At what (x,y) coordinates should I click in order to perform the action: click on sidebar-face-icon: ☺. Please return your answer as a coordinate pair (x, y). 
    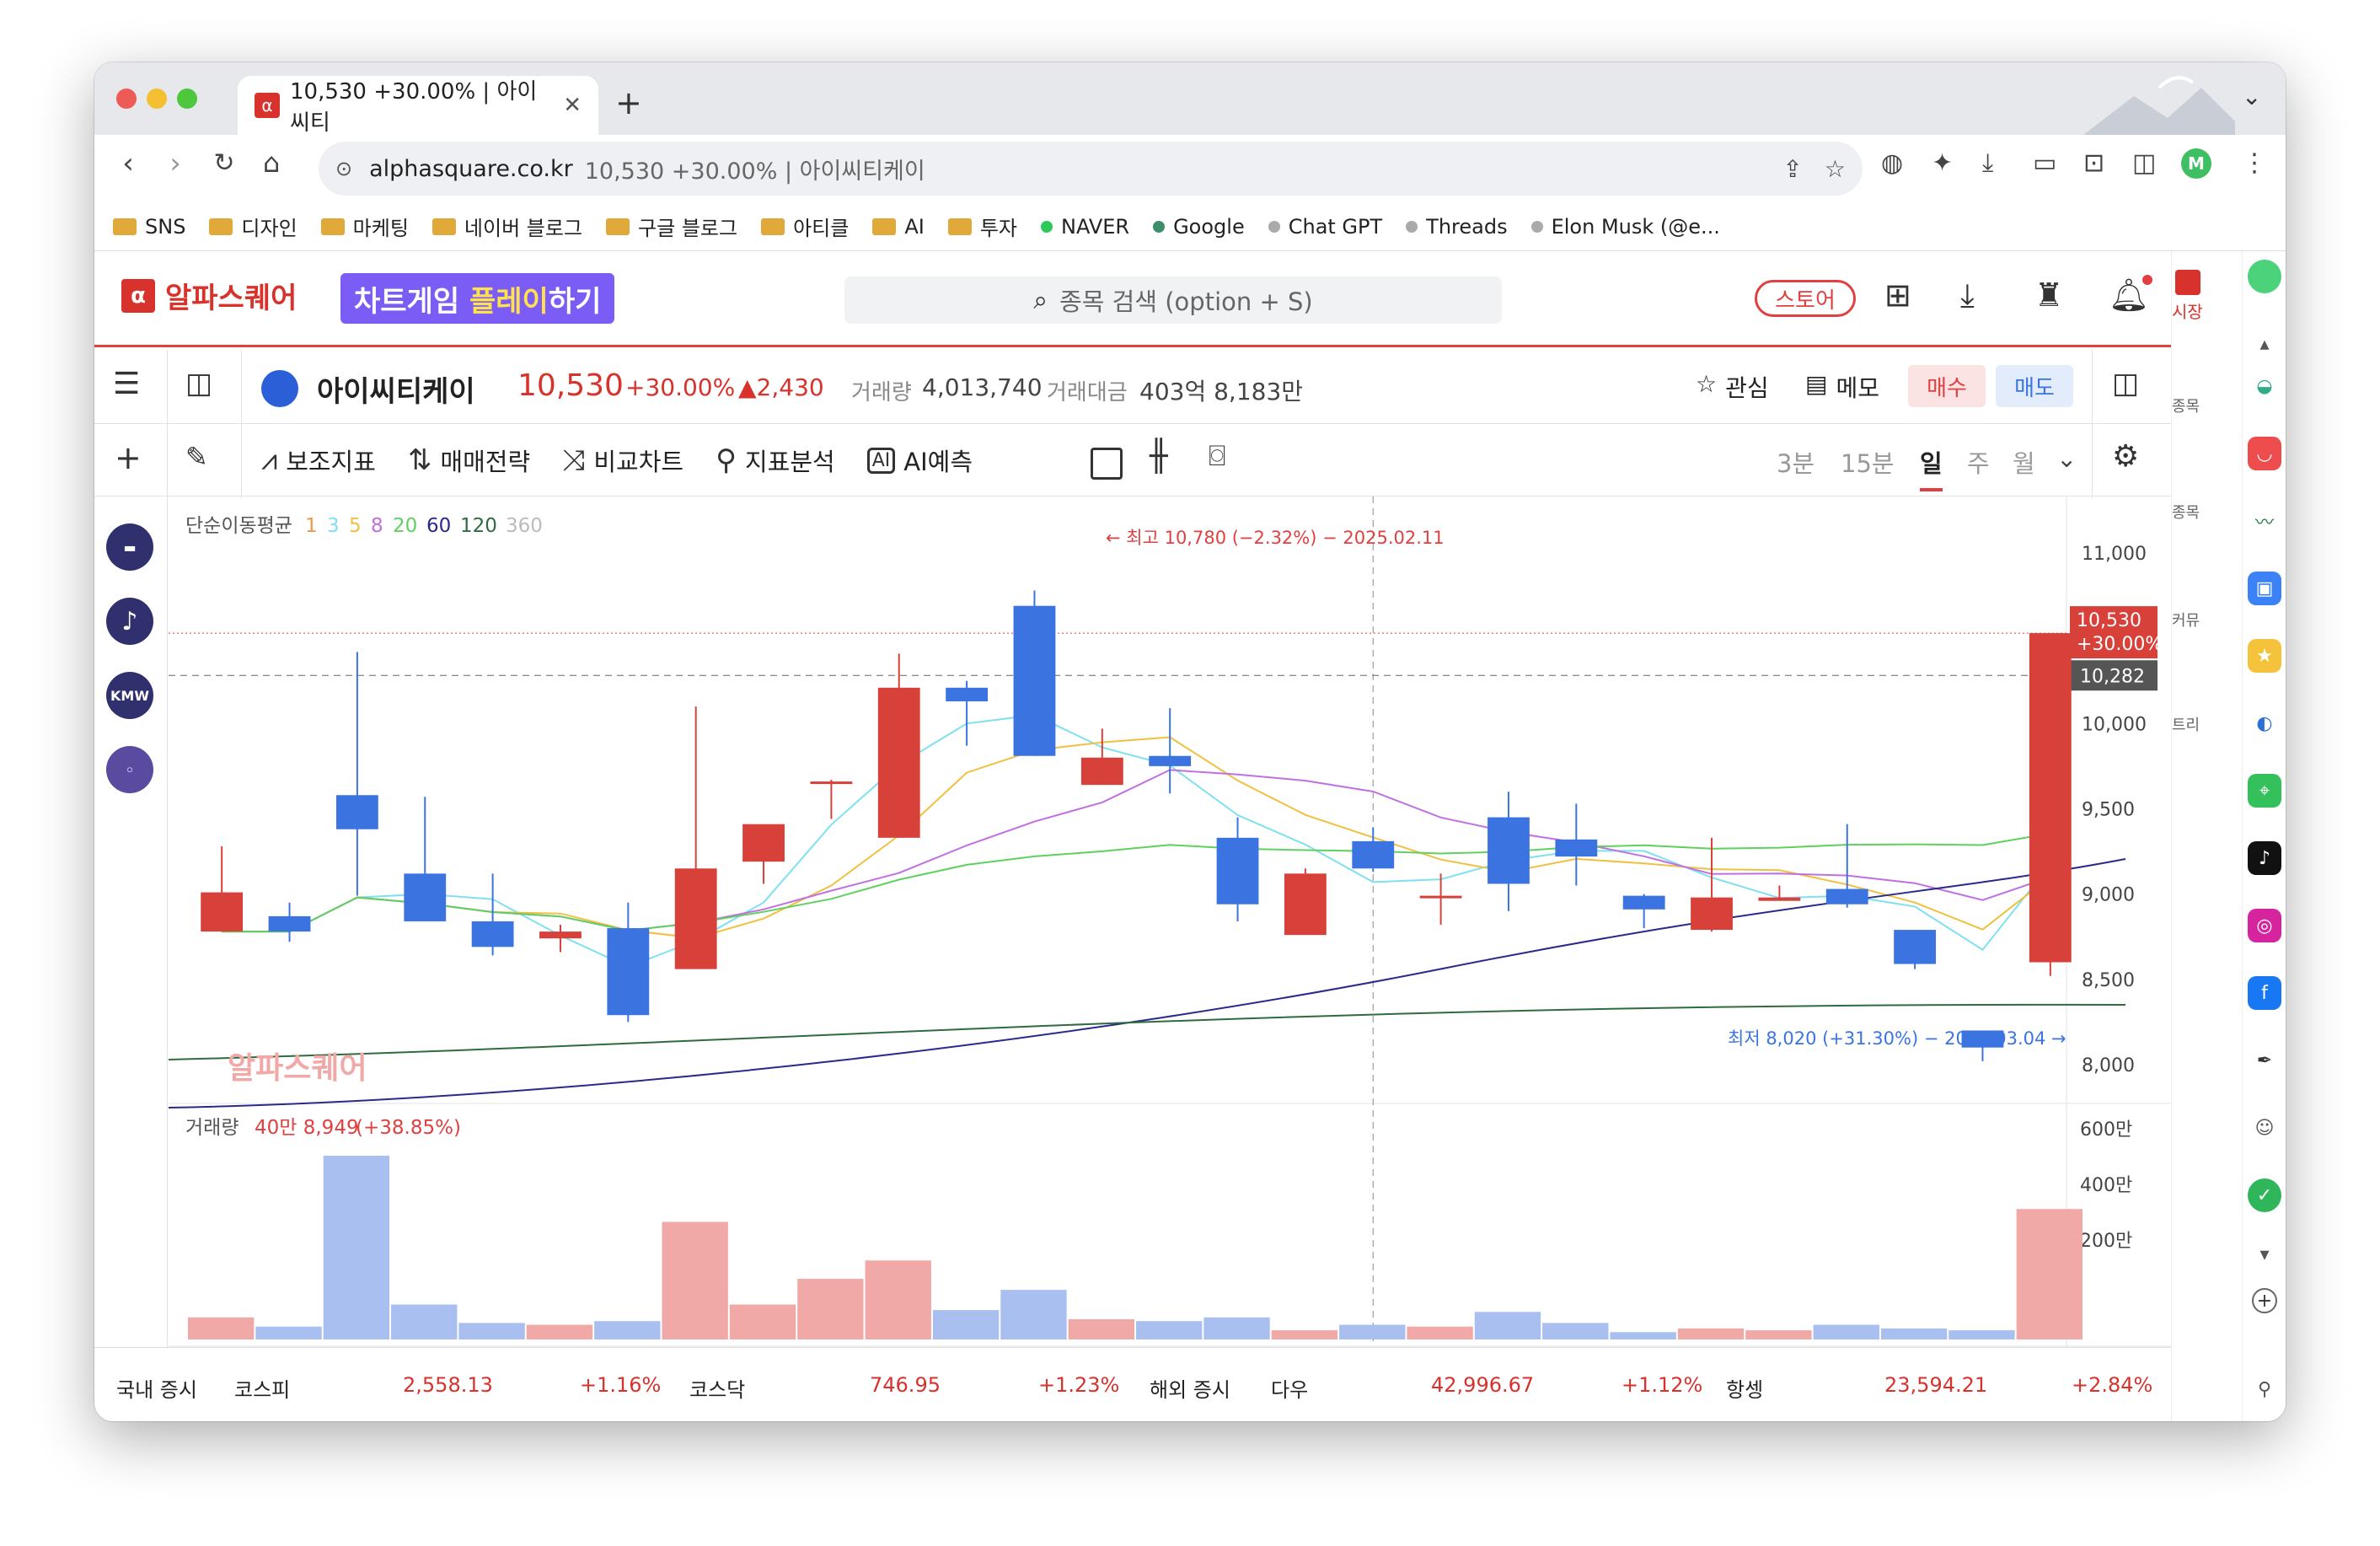
    Looking at the image, I should click on (2264, 1128).